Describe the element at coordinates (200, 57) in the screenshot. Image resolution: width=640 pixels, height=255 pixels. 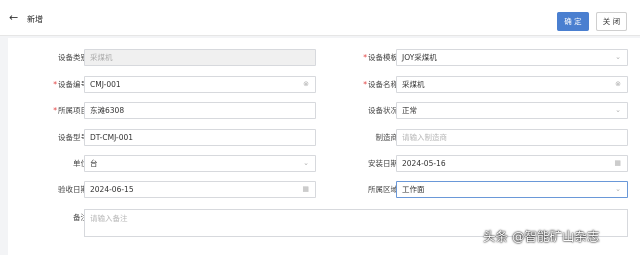
I see `device-category-field: 采煤机` at that location.